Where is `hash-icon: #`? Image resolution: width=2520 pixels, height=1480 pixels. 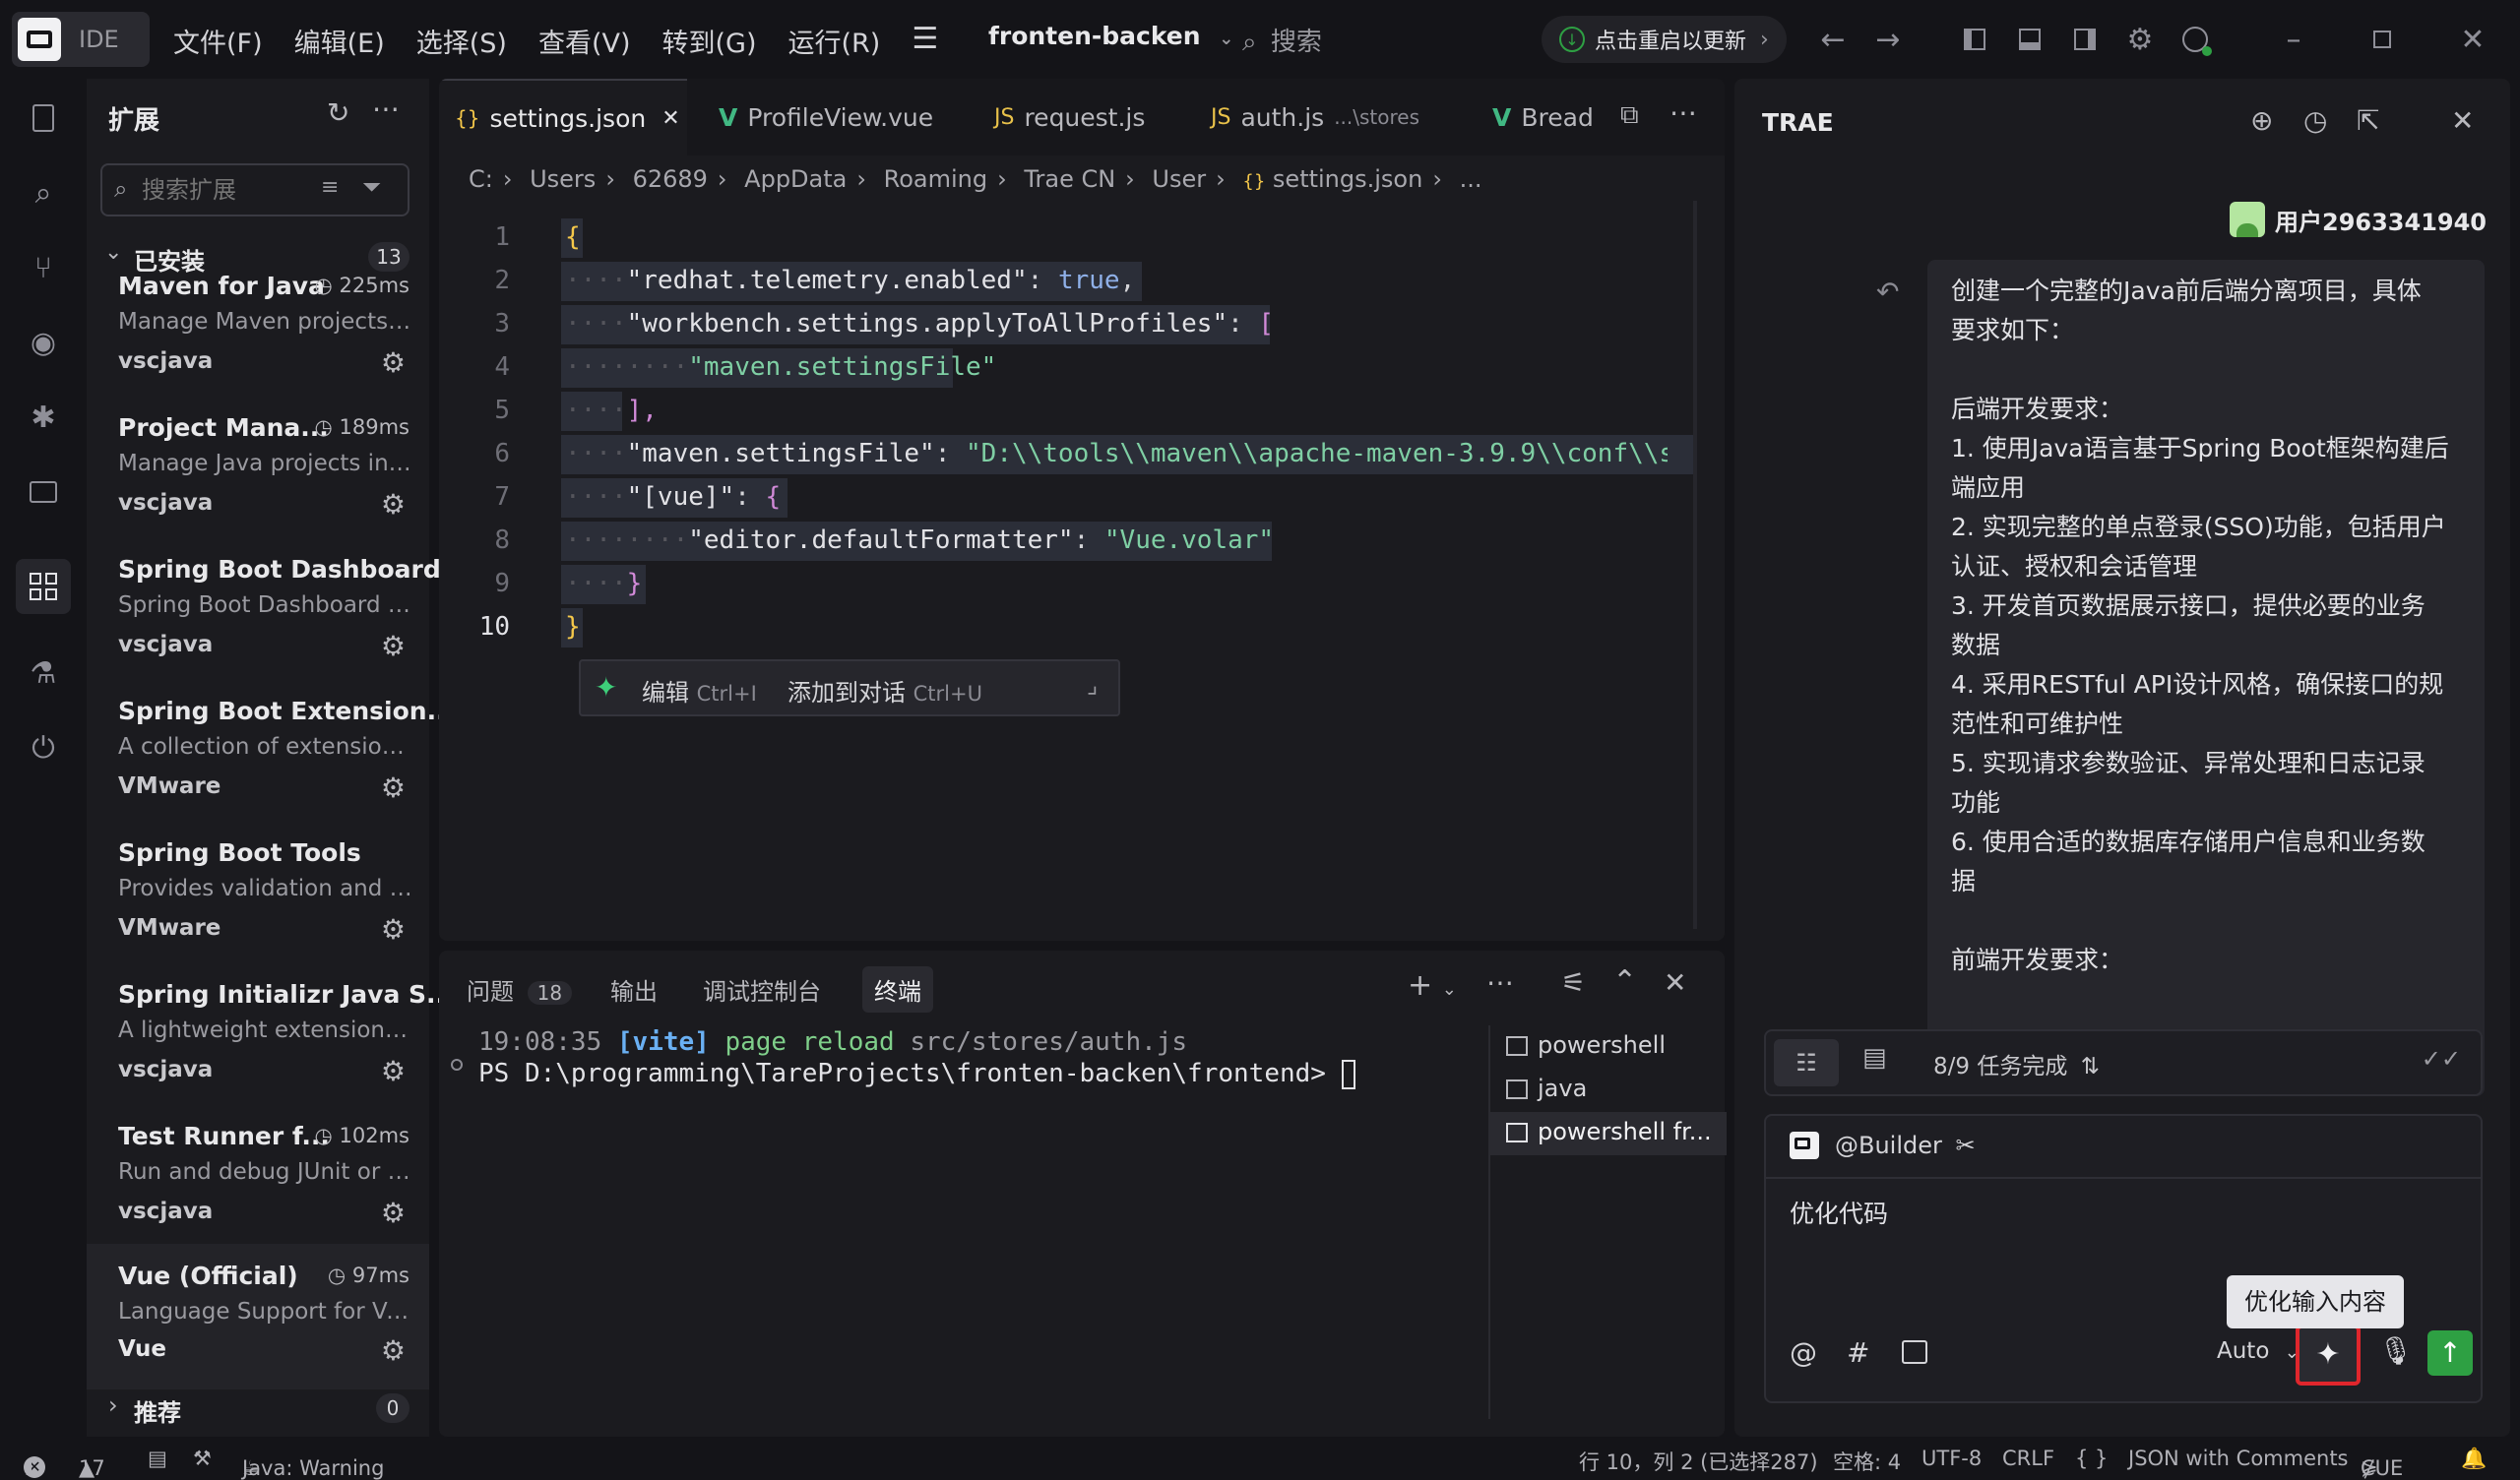
hash-icon: # is located at coordinates (1858, 1352).